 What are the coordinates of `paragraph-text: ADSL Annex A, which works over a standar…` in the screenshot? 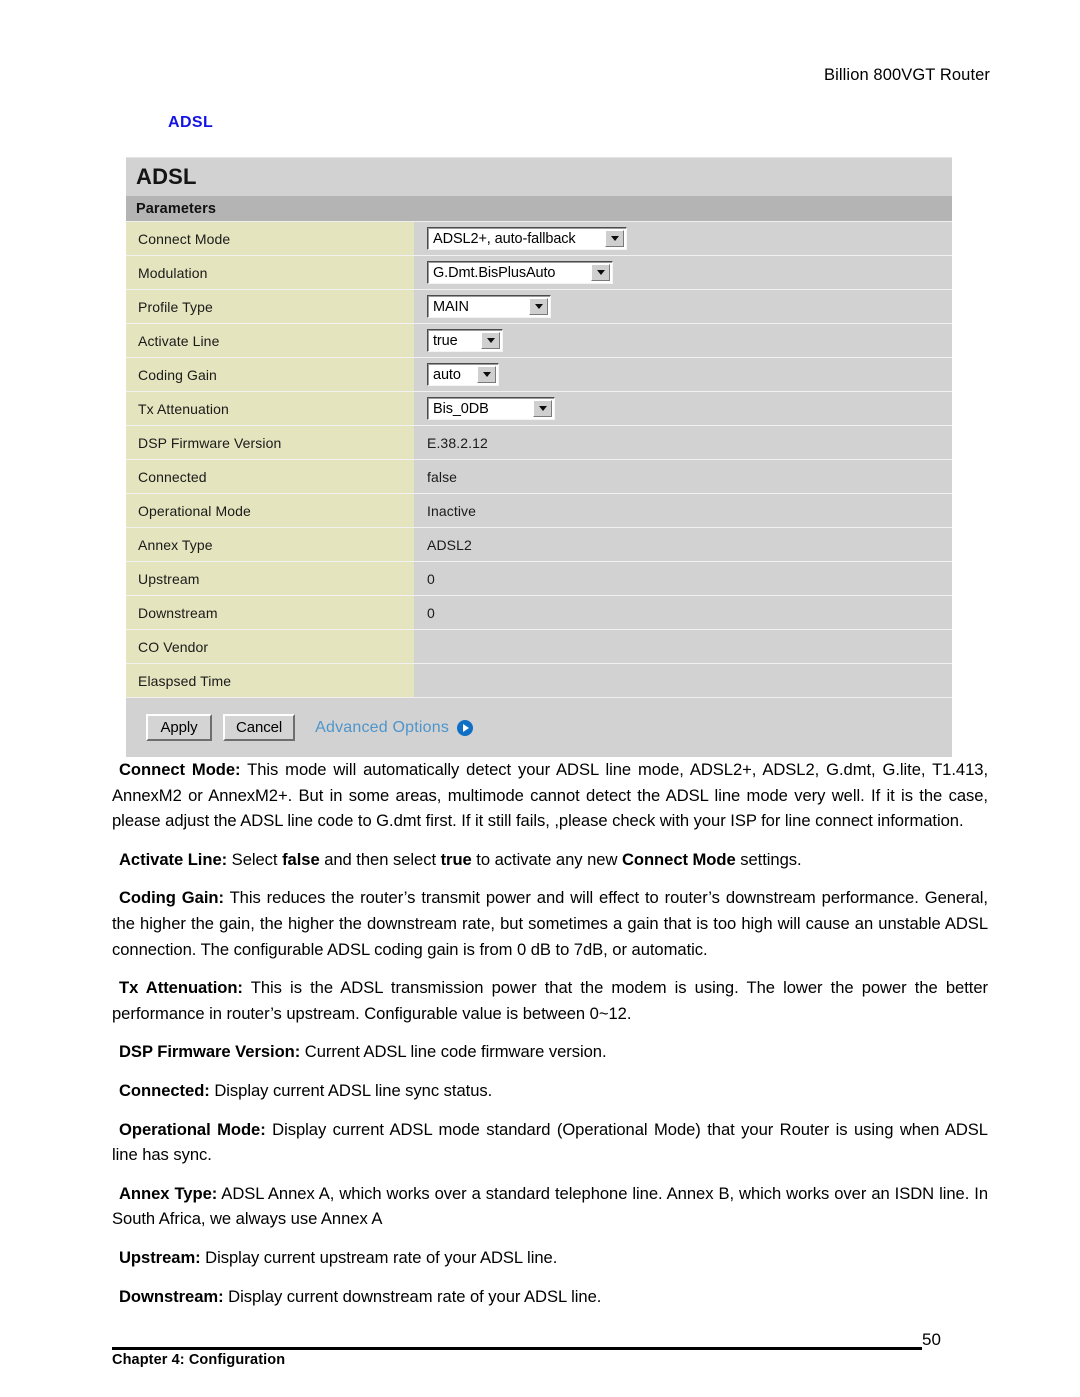 It's located at (550, 1206).